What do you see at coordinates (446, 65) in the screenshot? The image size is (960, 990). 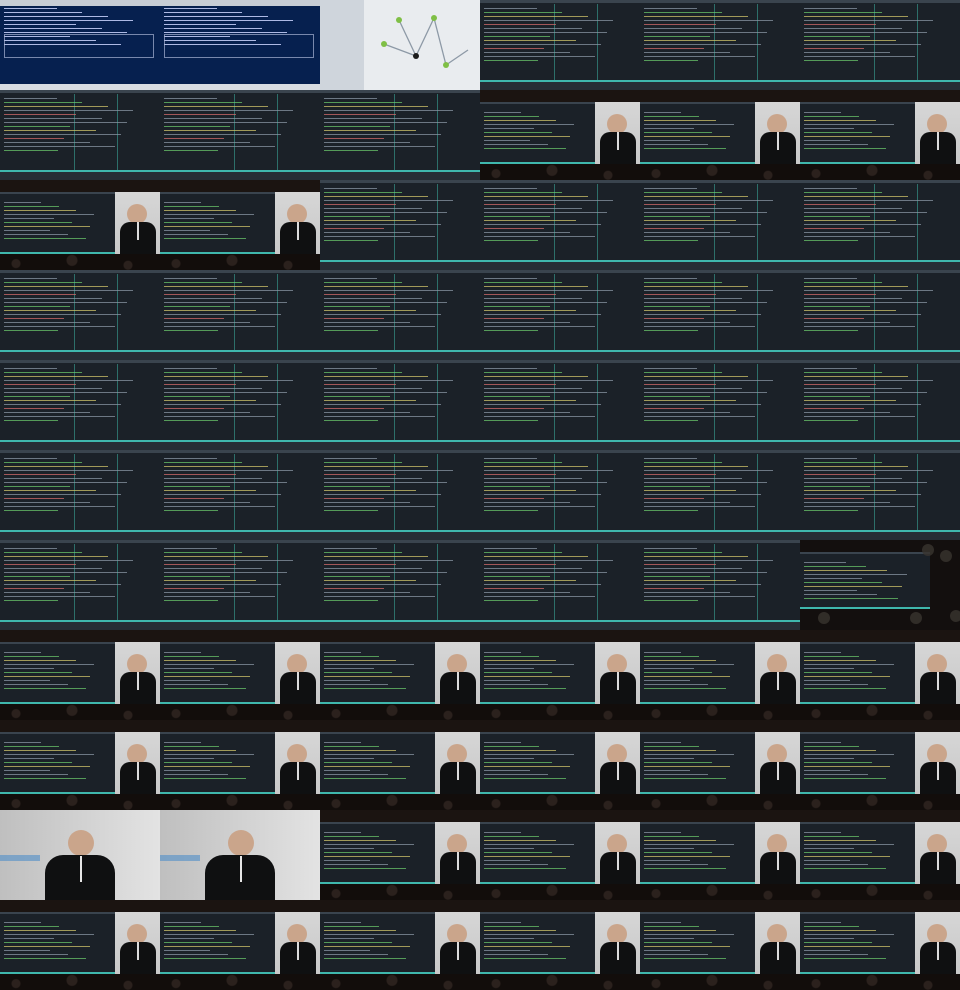 I see `diagram-node` at bounding box center [446, 65].